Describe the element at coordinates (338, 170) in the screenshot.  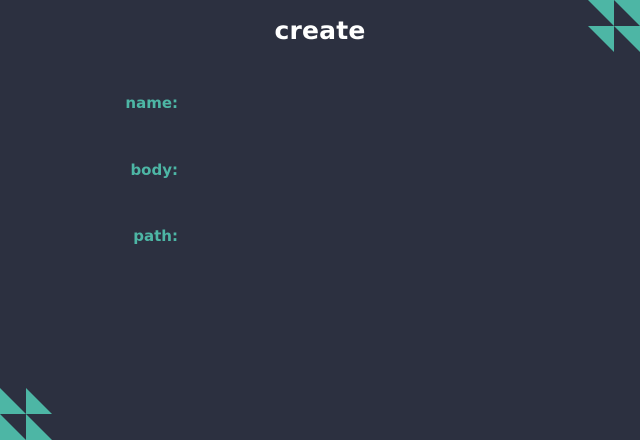
I see `body-input` at that location.